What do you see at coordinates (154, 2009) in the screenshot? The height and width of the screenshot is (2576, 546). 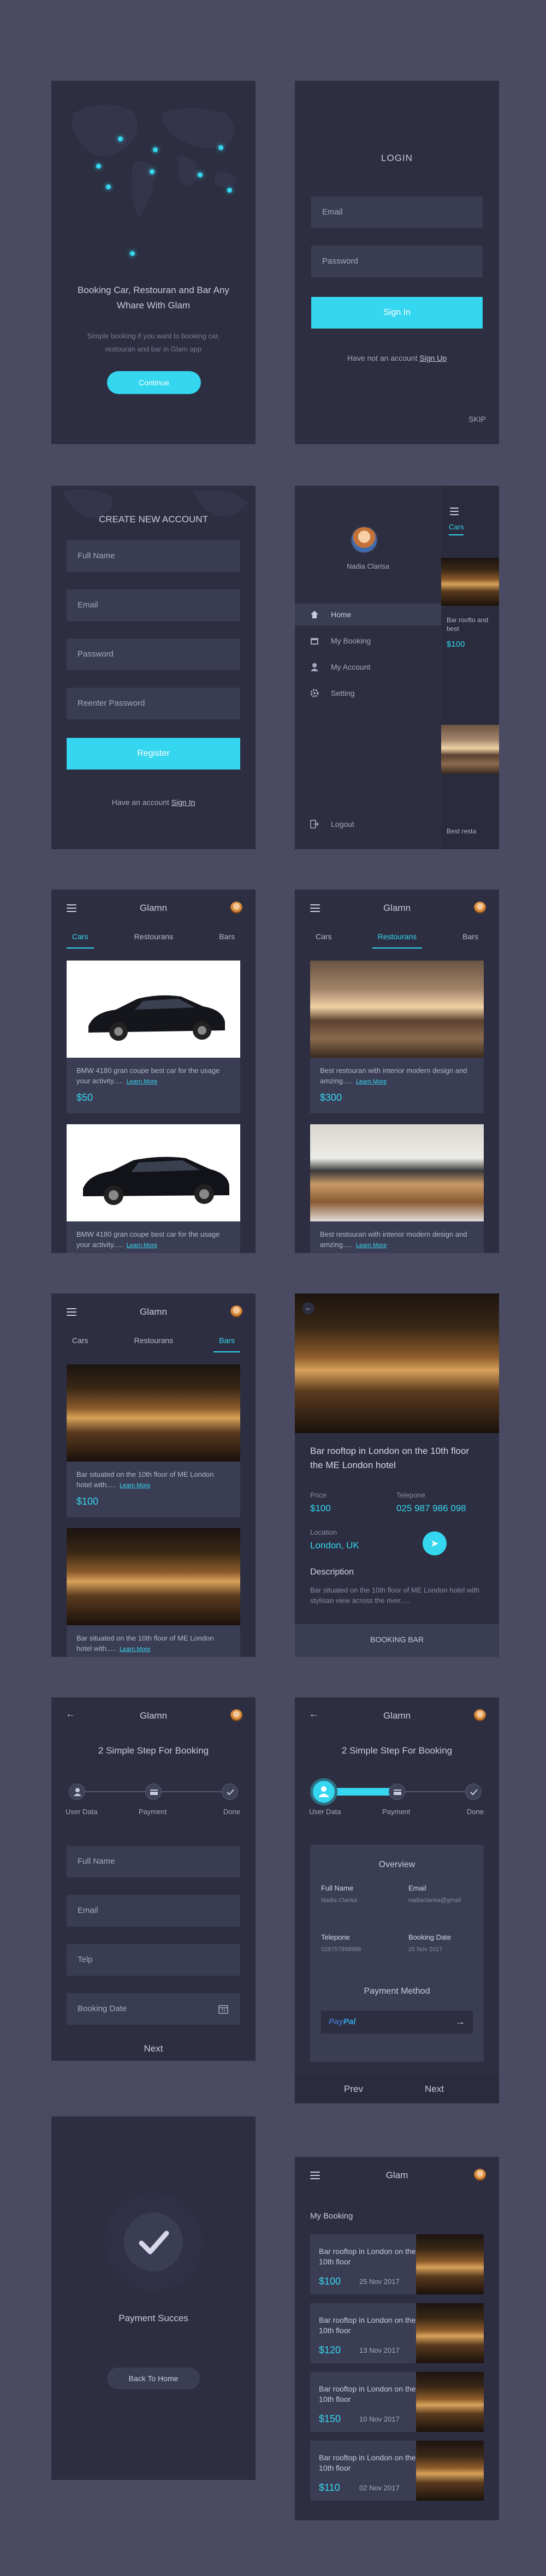 I see `booking-date-field: Booking Date` at bounding box center [154, 2009].